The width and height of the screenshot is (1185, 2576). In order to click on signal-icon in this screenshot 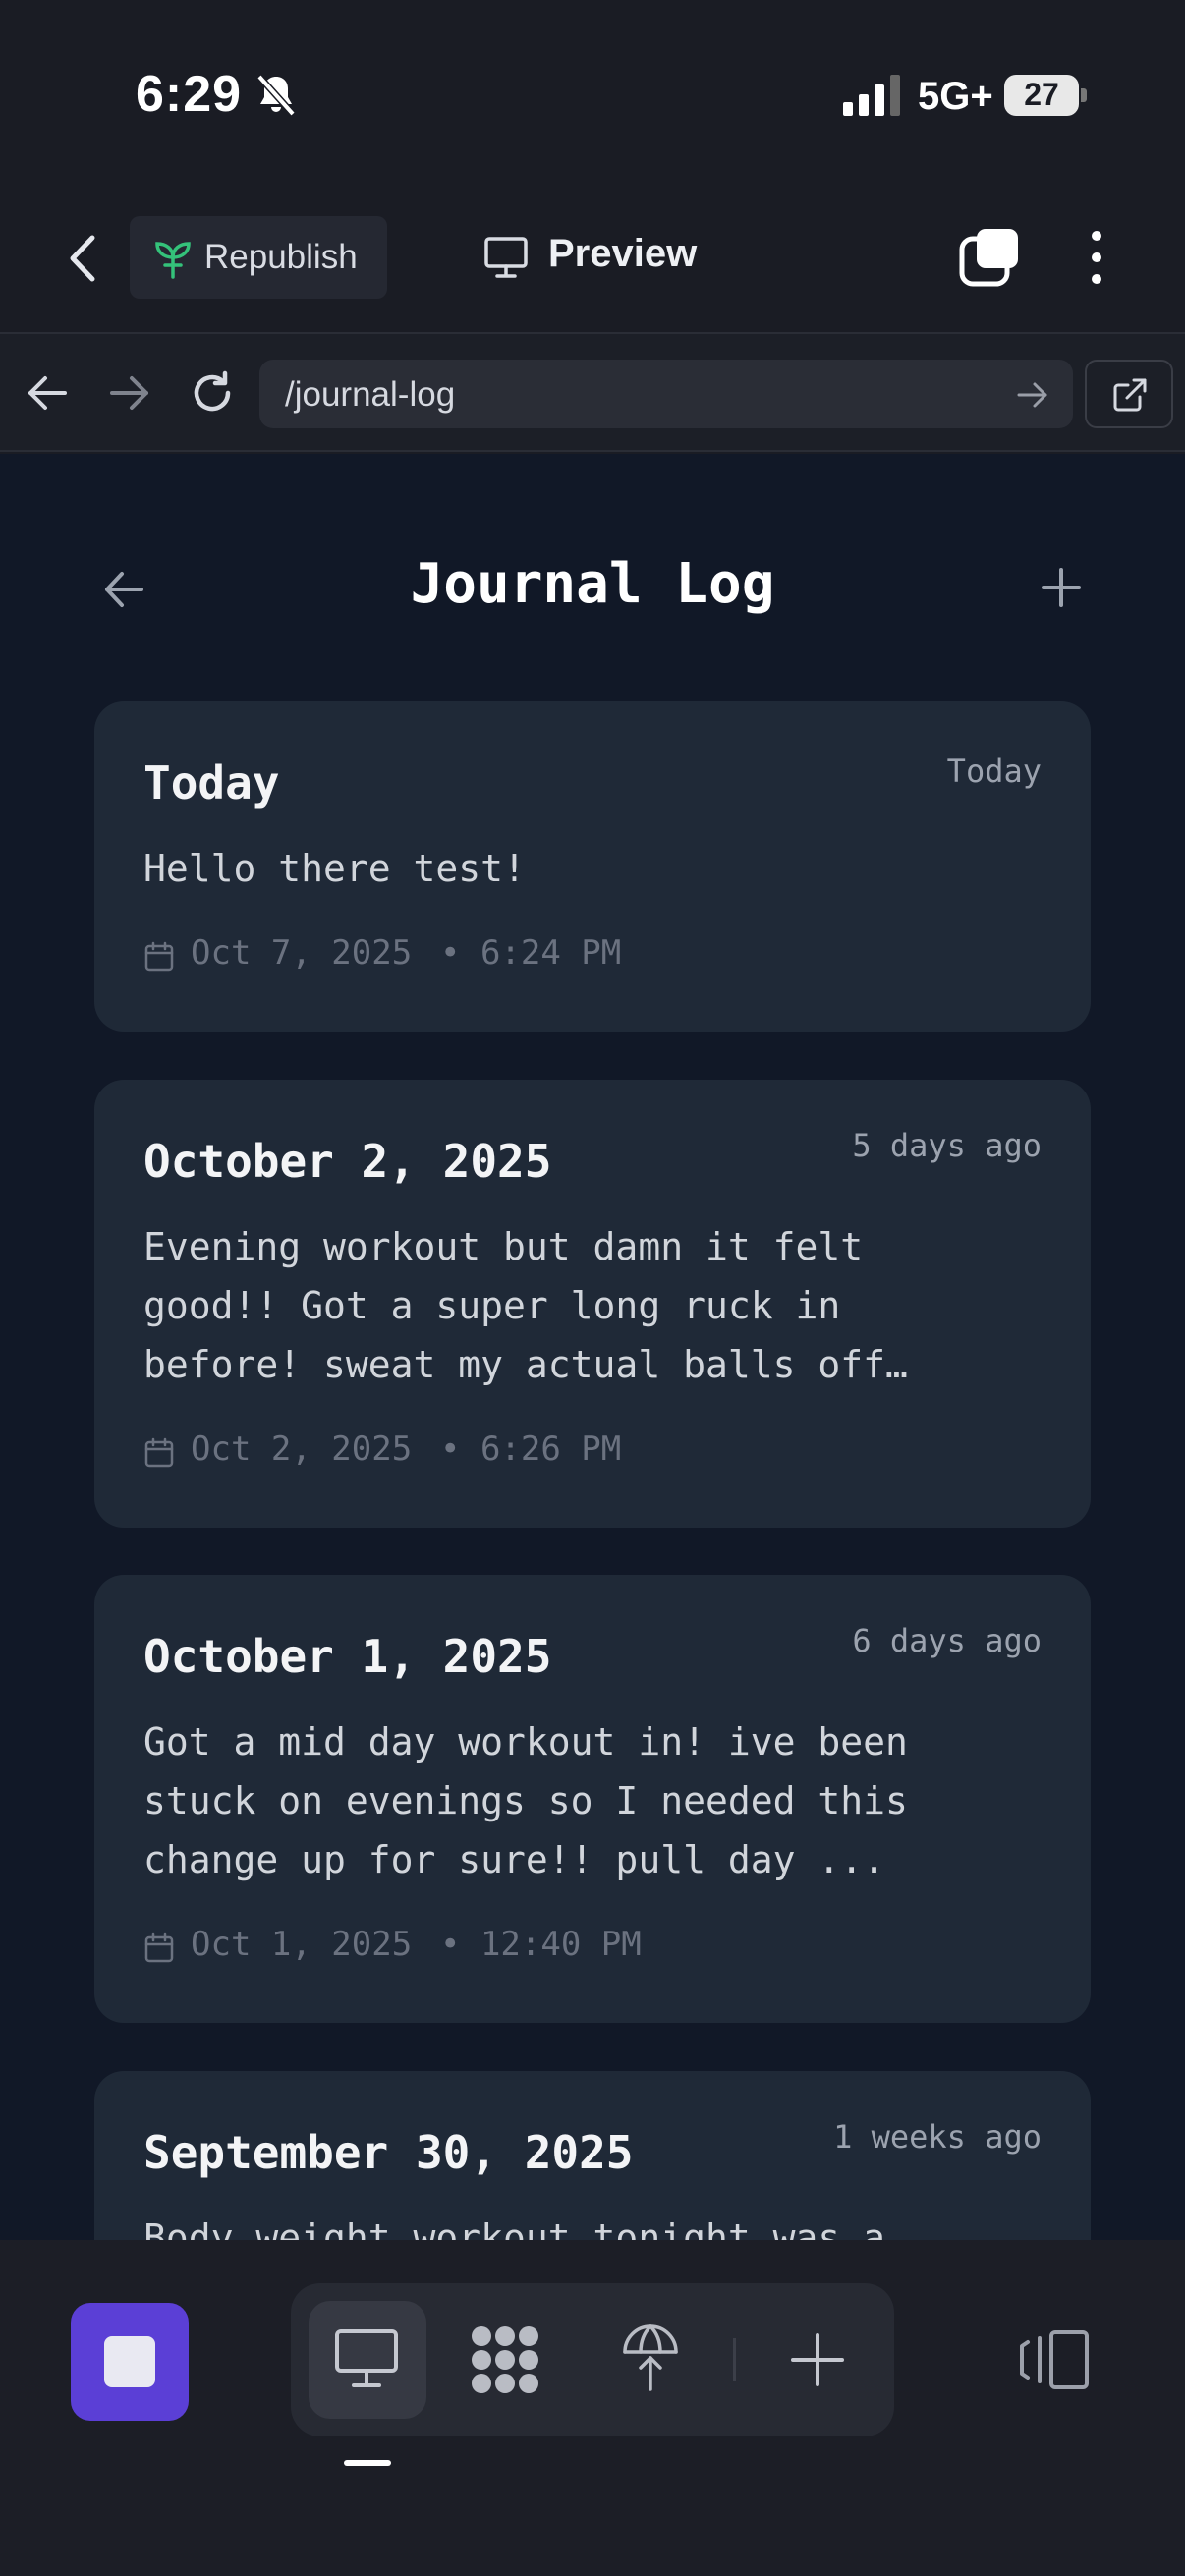, I will do `click(872, 95)`.